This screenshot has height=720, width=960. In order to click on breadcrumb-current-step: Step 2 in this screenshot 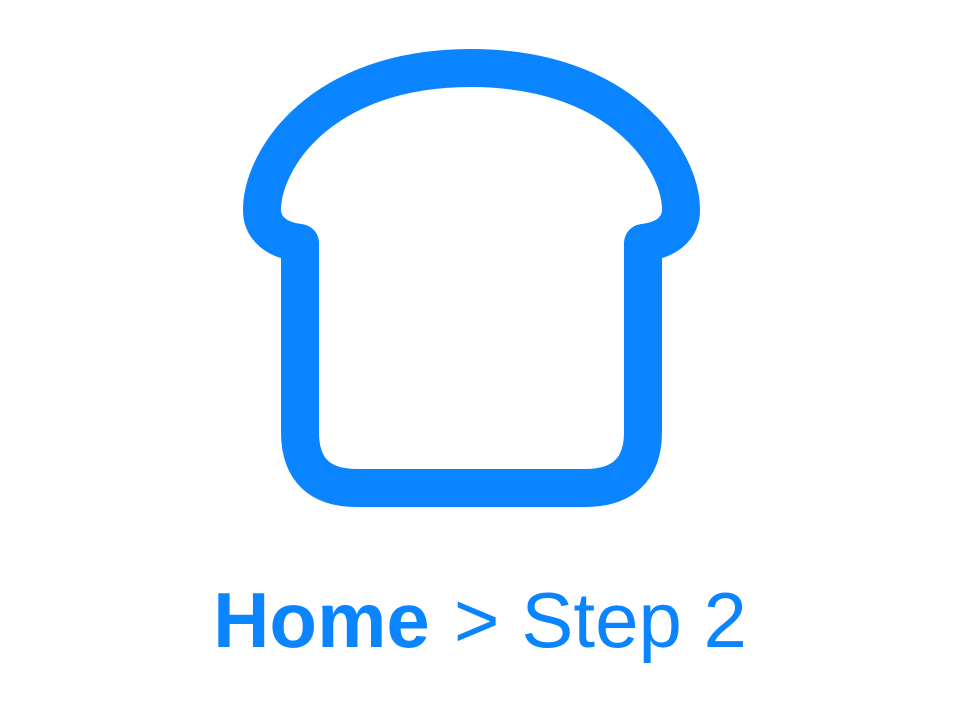, I will do `click(634, 620)`.